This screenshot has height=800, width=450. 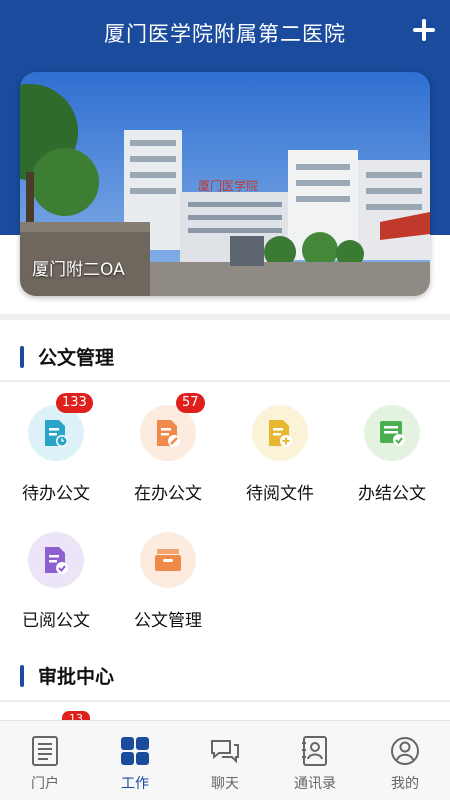 I want to click on app-title: 厦门医学院附属第二医院, so click(x=225, y=34).